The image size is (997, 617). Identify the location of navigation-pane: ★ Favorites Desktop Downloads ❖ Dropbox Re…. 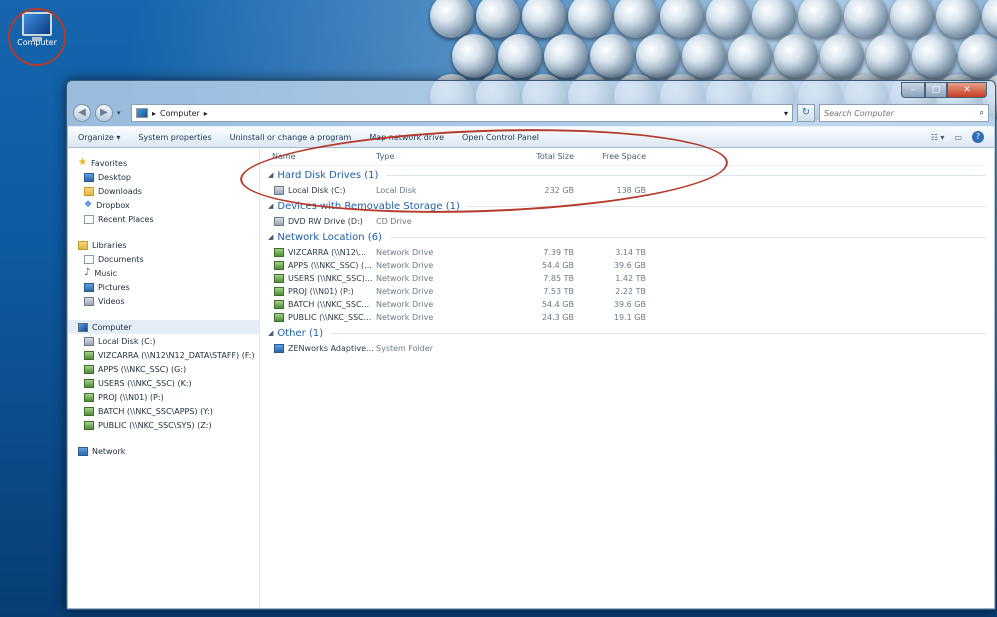
(164, 378).